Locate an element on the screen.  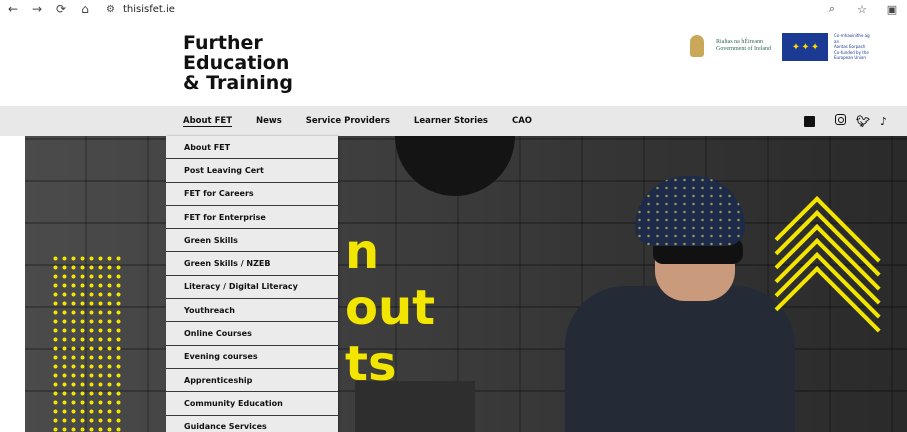
dropdown-item-youthreach: Youthreach is located at coordinates (252, 311).